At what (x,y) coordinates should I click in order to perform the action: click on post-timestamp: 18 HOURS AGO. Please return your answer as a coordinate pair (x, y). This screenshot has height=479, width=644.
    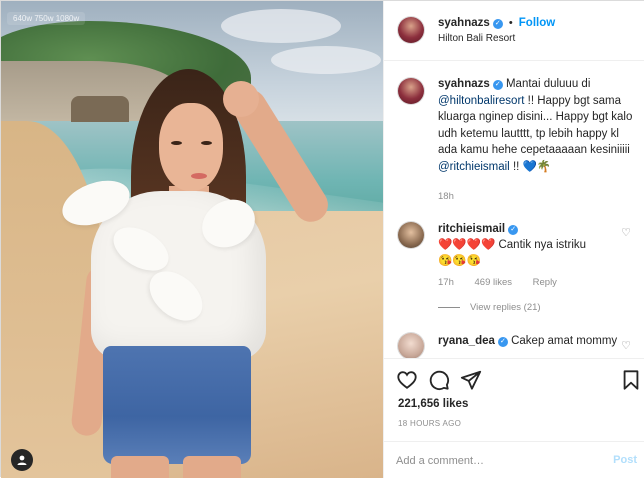
    Looking at the image, I should click on (430, 423).